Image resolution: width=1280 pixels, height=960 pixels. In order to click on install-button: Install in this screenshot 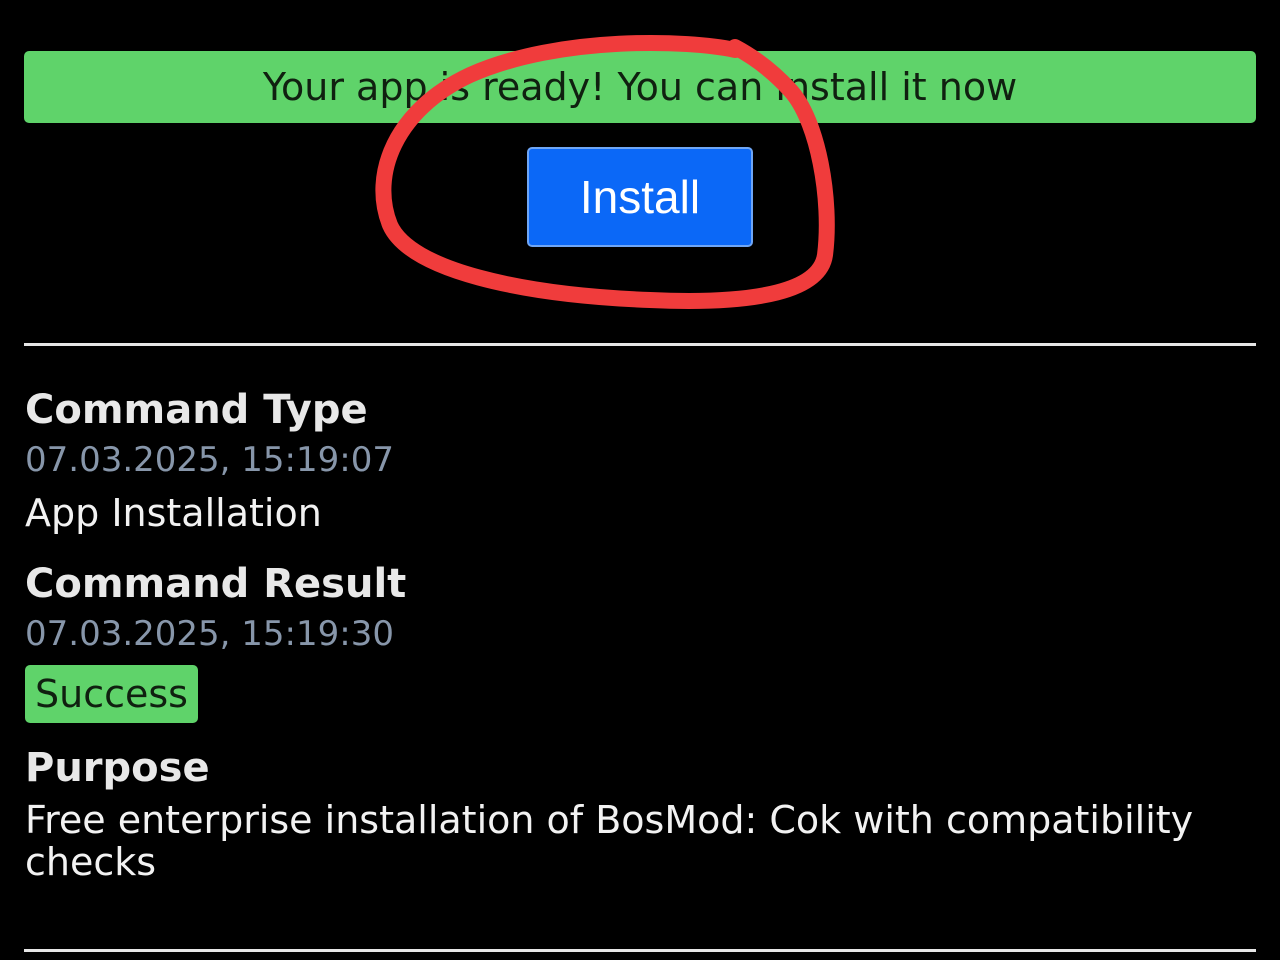, I will do `click(640, 197)`.